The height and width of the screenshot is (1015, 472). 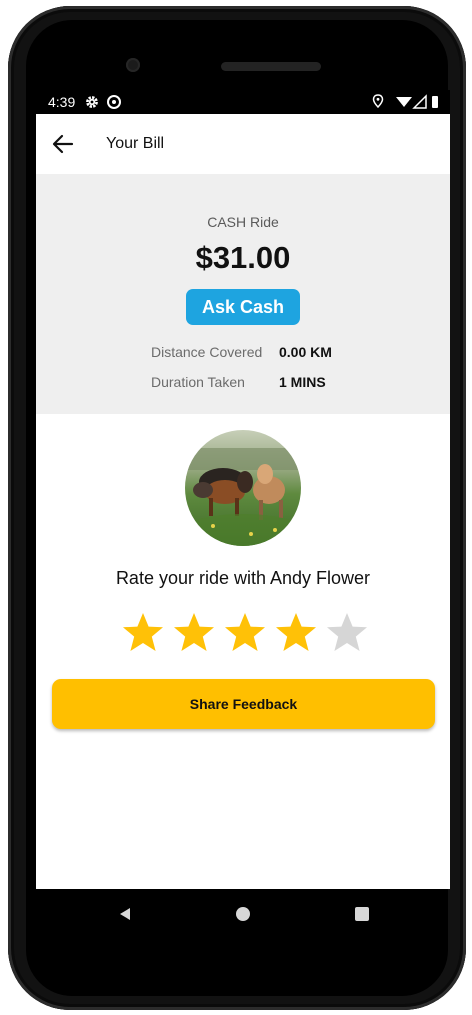 What do you see at coordinates (62, 102) in the screenshot?
I see `status-time: 4:39` at bounding box center [62, 102].